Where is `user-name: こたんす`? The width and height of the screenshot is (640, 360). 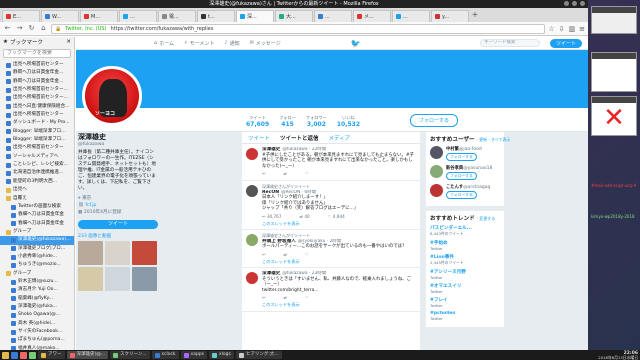
user-name: こたんす is located at coordinates (454, 187).